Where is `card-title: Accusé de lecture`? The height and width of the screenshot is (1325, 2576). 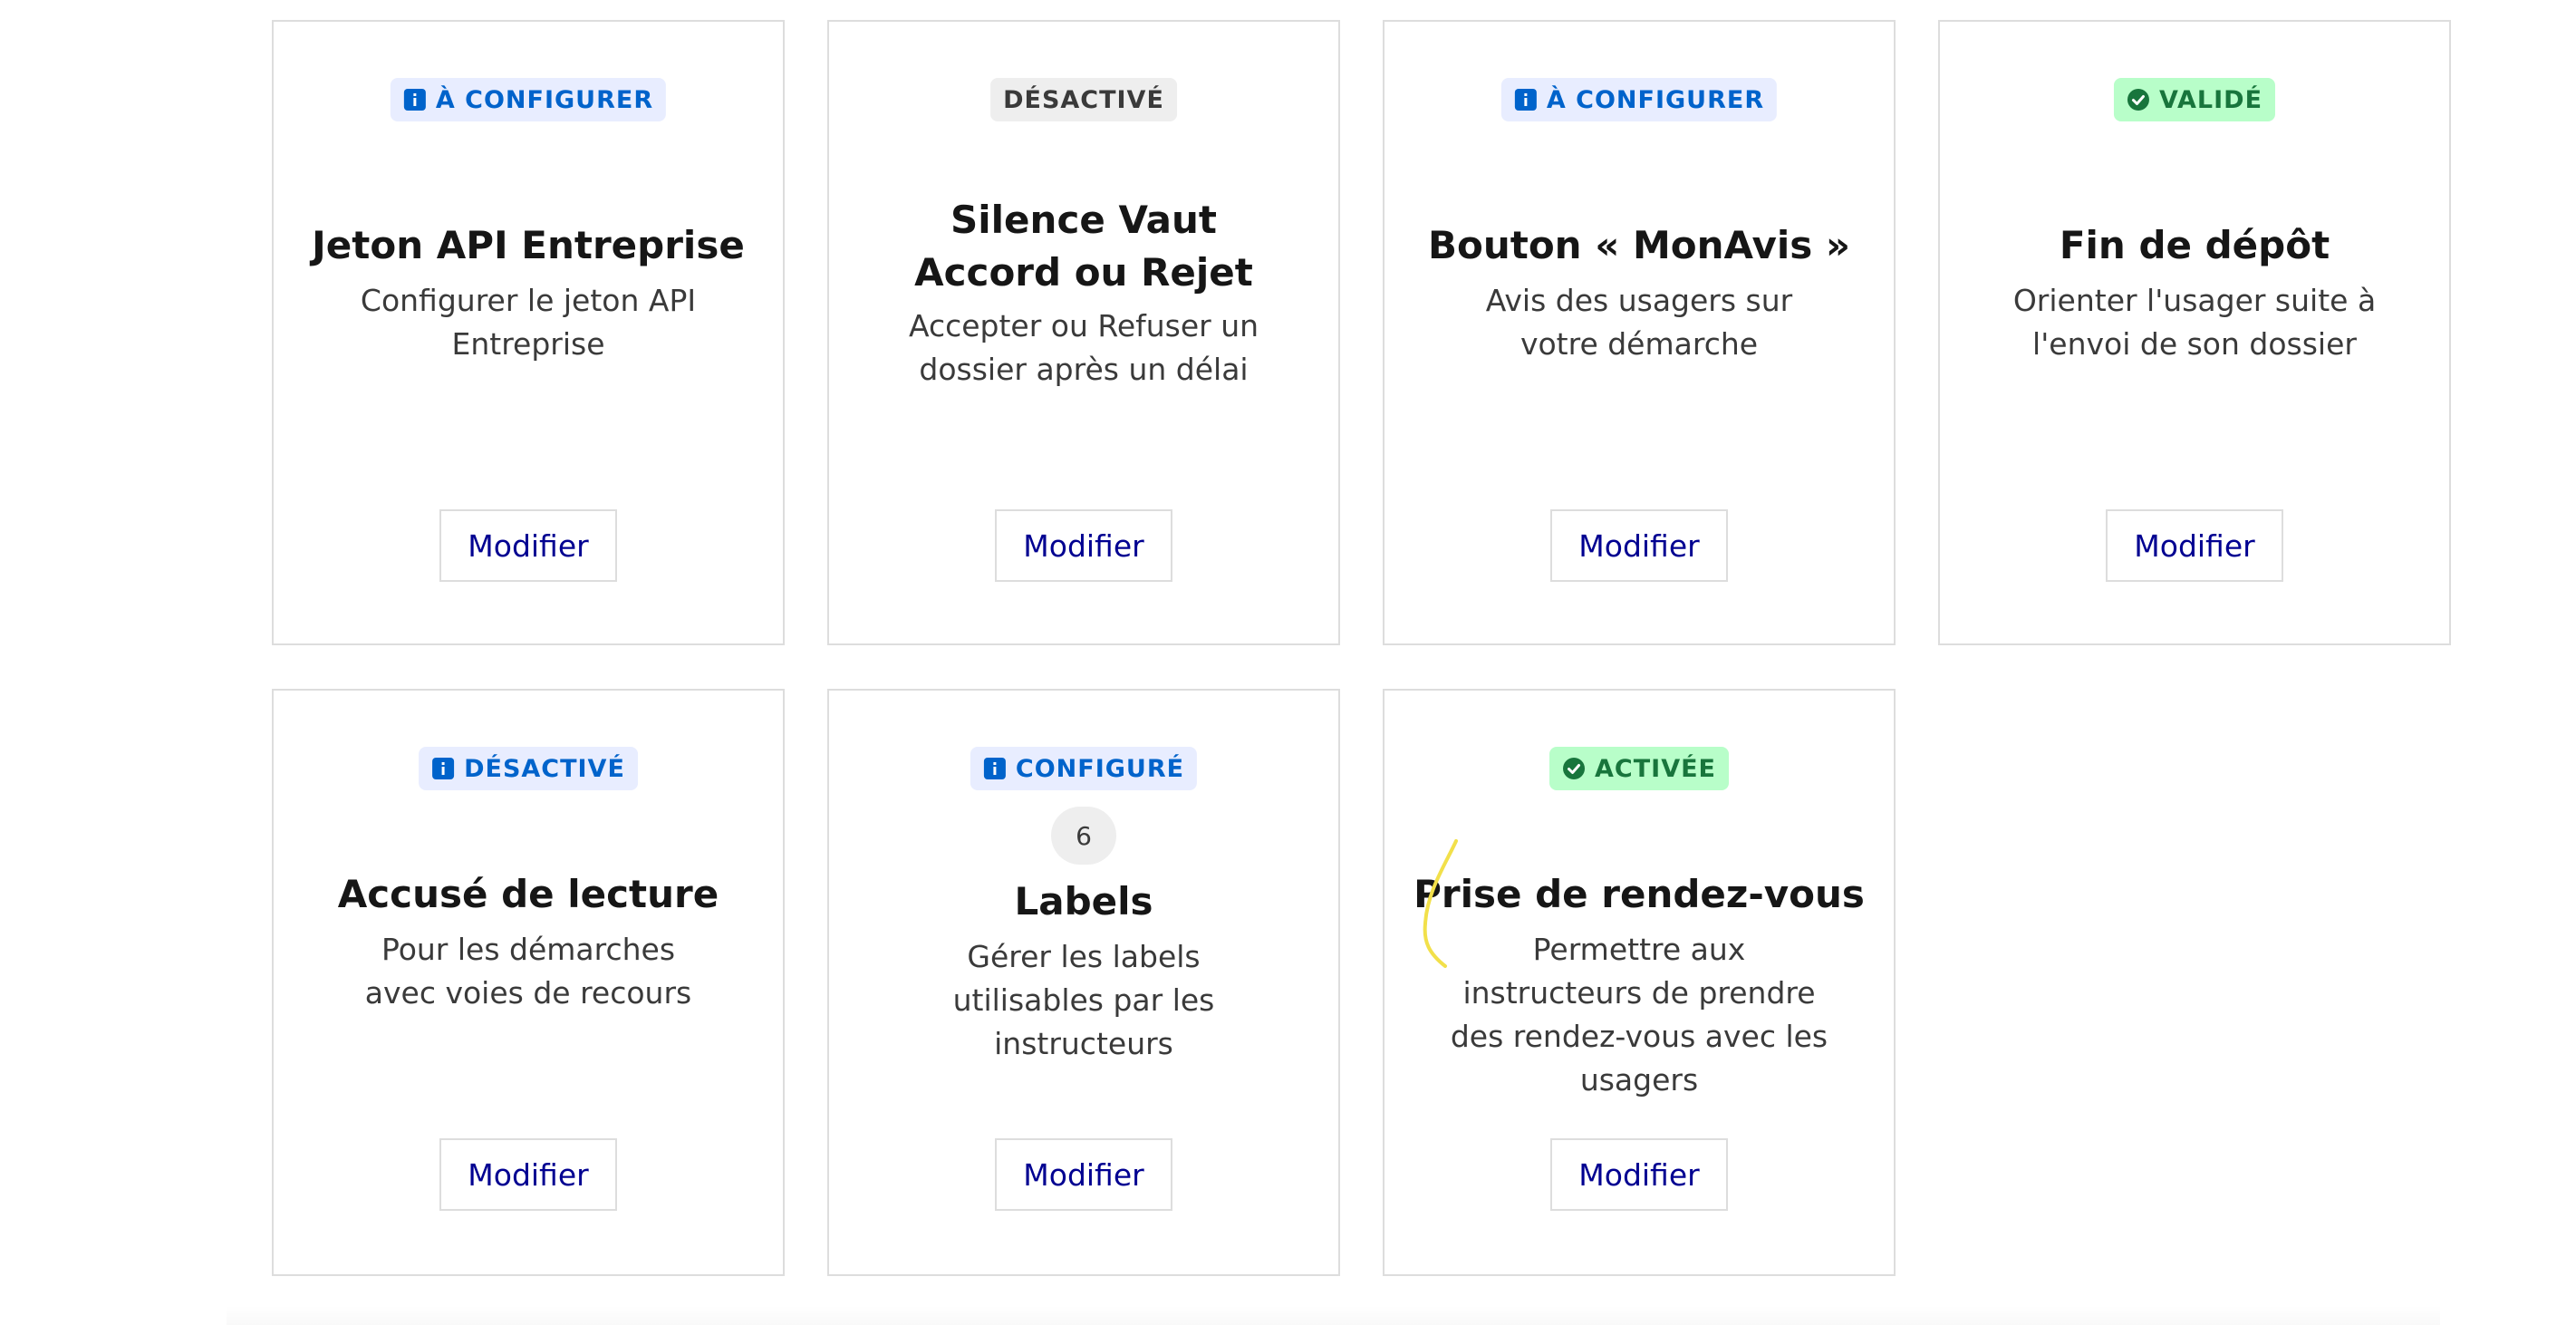
card-title: Accusé de lecture is located at coordinates (528, 894).